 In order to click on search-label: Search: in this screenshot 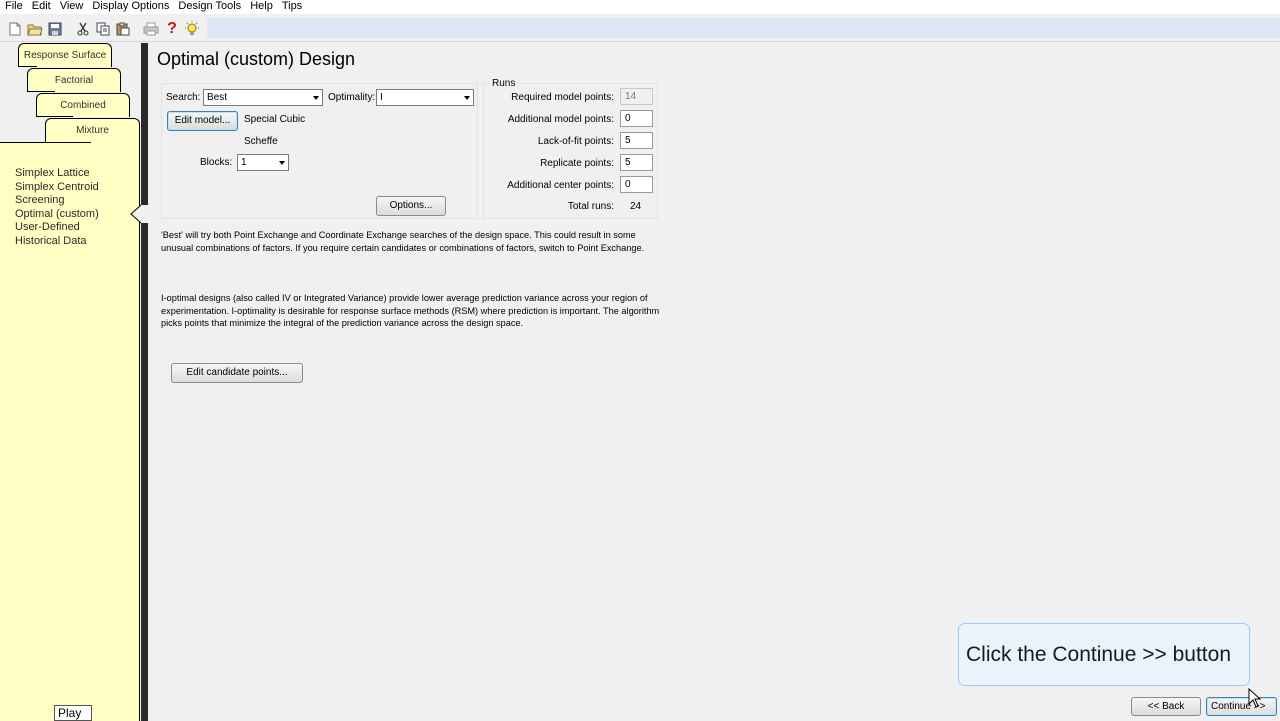, I will do `click(183, 97)`.